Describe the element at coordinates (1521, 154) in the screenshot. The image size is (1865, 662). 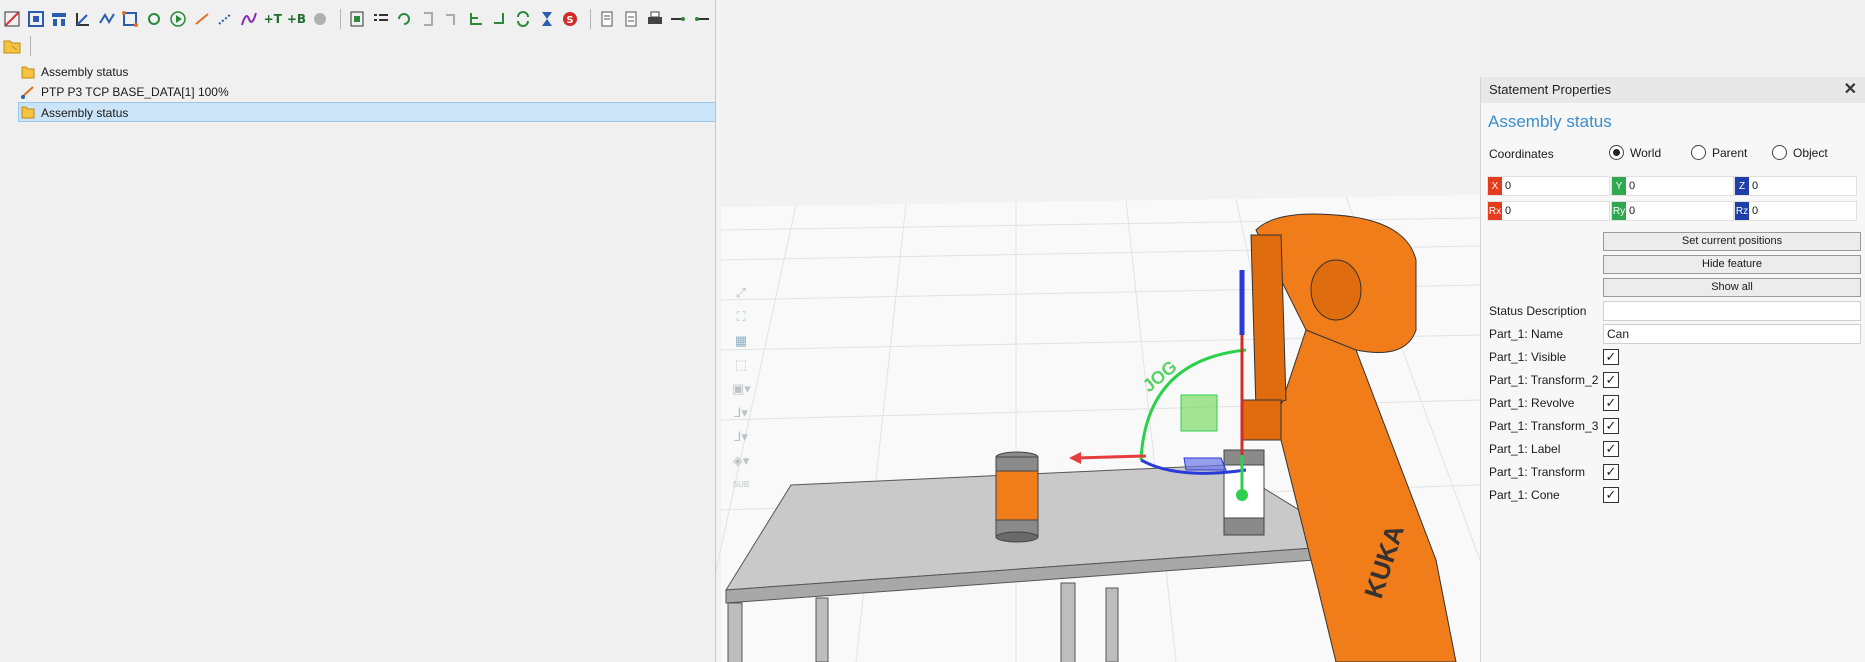
I see `coordinates-label: Coordinates` at that location.